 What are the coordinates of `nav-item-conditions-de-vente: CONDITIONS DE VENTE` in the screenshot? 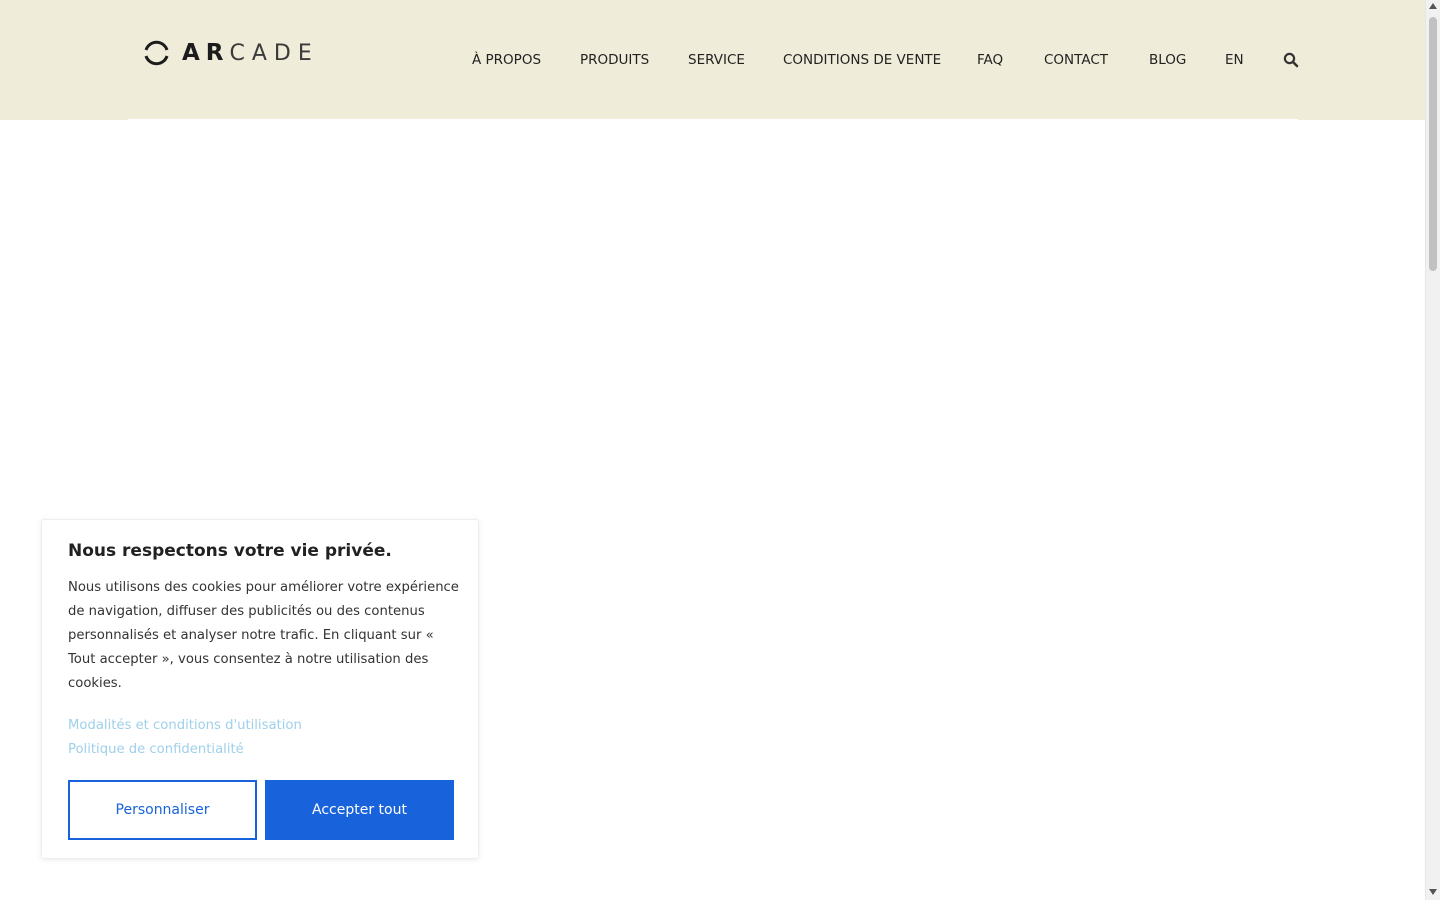 It's located at (862, 60).